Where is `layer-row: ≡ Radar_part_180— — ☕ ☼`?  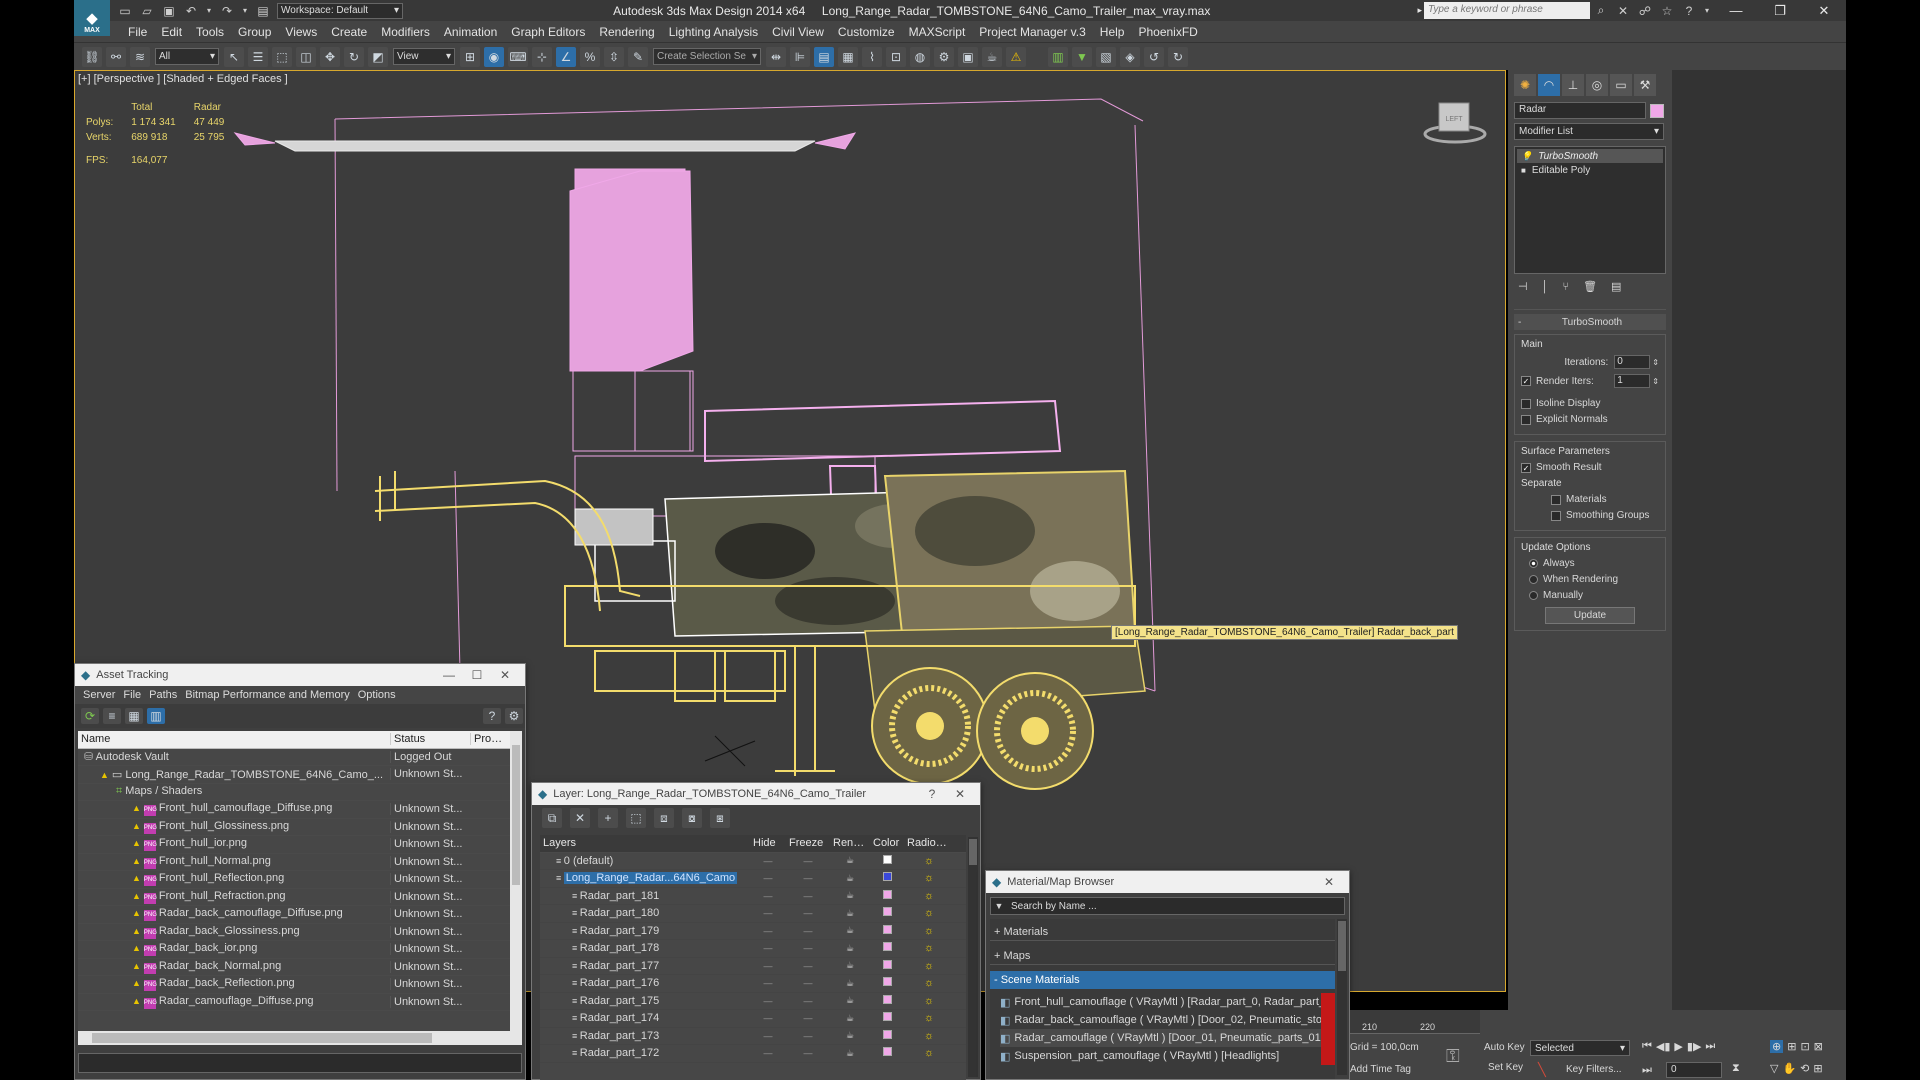
layer-row: ≡ Radar_part_180— — ☕ ☼ is located at coordinates (753, 914).